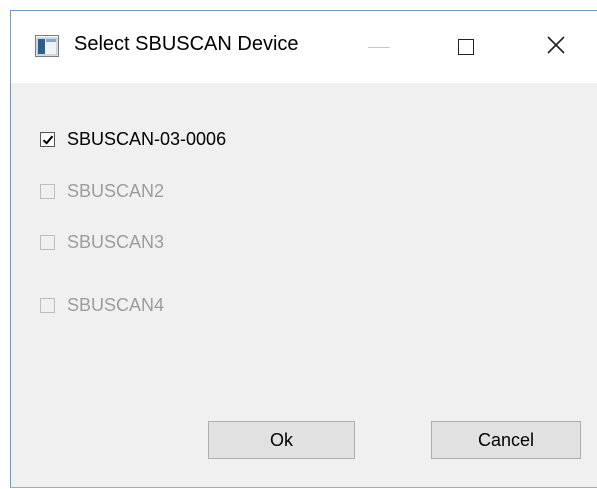 The width and height of the screenshot is (597, 489). Describe the element at coordinates (147, 139) in the screenshot. I see `device-label: SBUSCAN-03-0006` at that location.